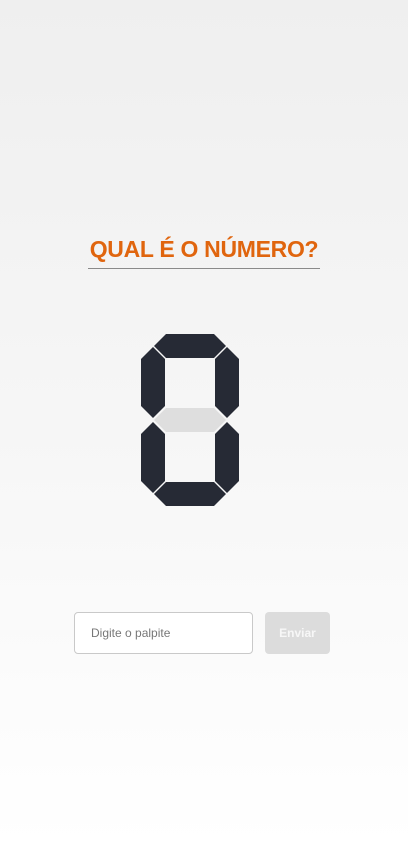 The height and width of the screenshot is (846, 408). I want to click on segment-d, so click(190, 494).